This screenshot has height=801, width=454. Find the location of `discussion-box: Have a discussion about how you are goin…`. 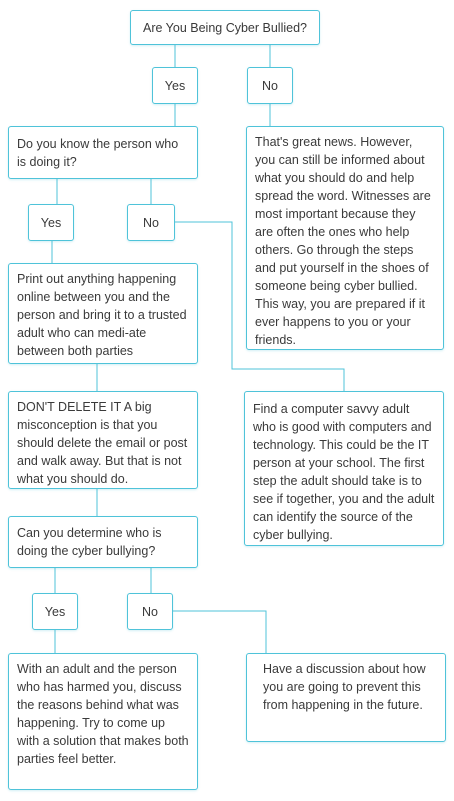

discussion-box: Have a discussion about how you are goin… is located at coordinates (346, 697).